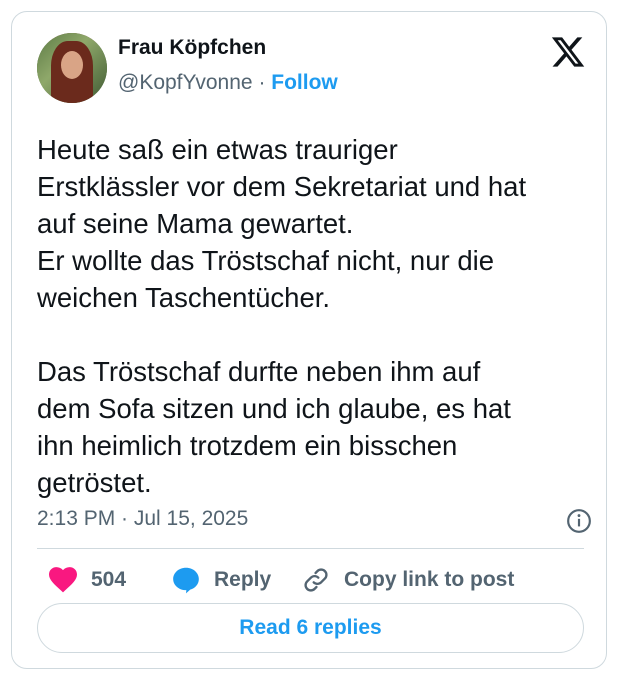 This screenshot has width=620, height=682. What do you see at coordinates (568, 52) in the screenshot?
I see `x-logo-icon` at bounding box center [568, 52].